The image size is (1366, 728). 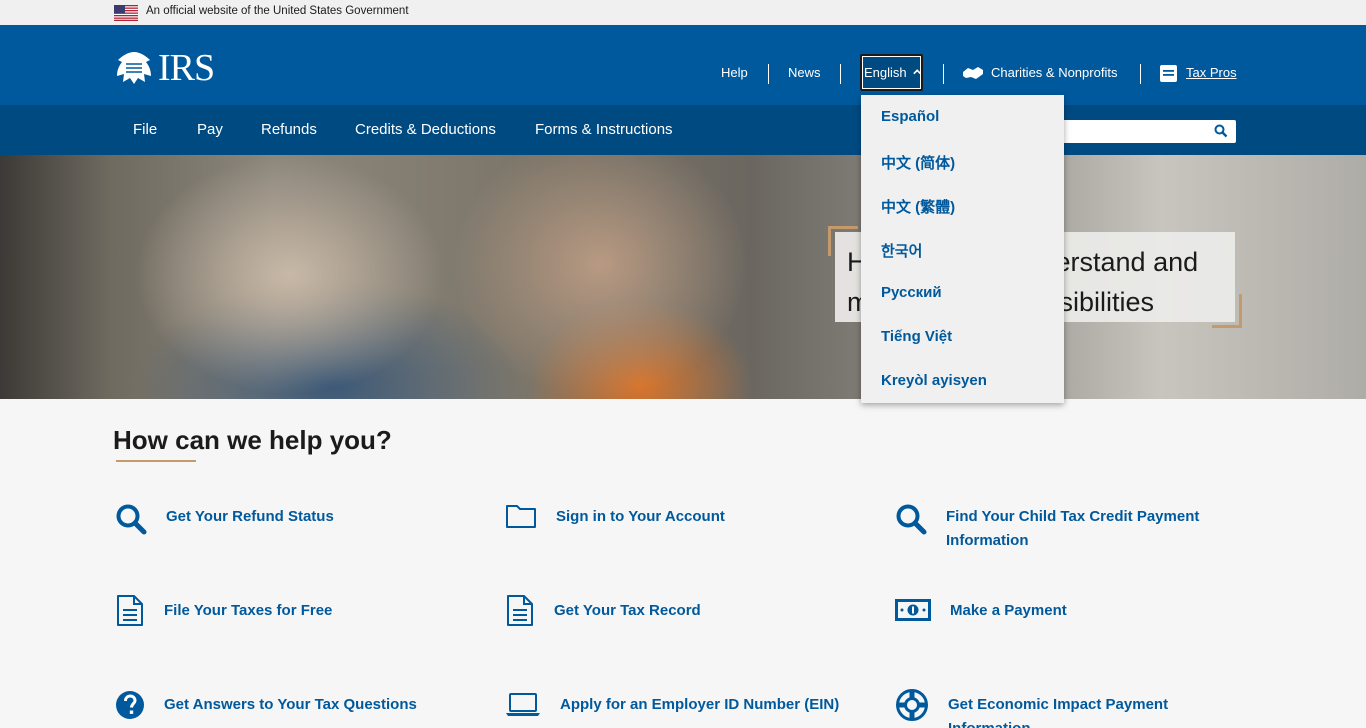 What do you see at coordinates (210, 129) in the screenshot?
I see `nav-item-pay: Pay` at bounding box center [210, 129].